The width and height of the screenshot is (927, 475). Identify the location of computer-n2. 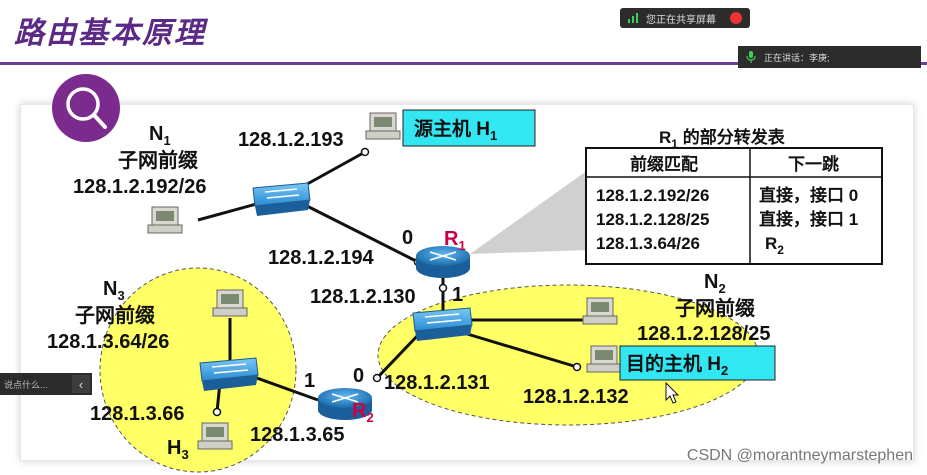
(600, 311).